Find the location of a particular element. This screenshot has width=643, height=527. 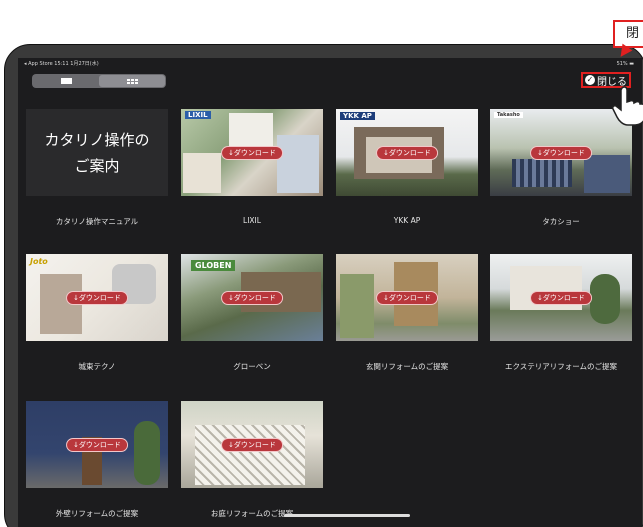

catalog-thumbnail: LIXIL ↓ダウンロード is located at coordinates (252, 152).